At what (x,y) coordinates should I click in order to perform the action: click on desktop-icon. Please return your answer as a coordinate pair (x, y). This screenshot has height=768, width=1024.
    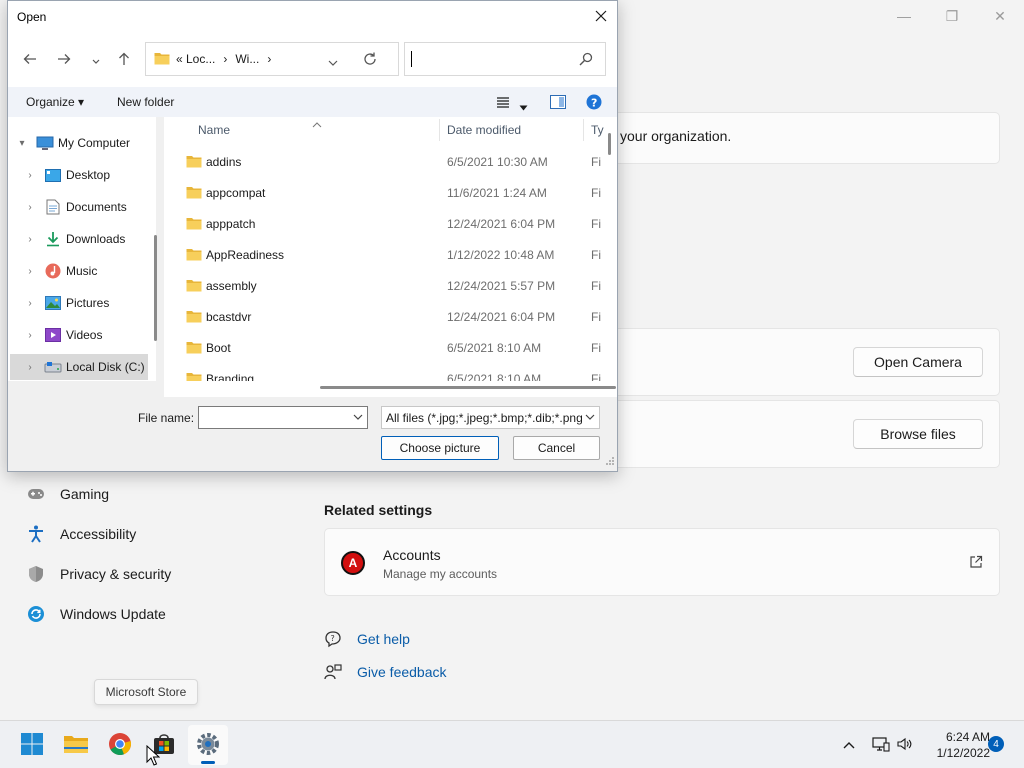
    Looking at the image, I should click on (53, 175).